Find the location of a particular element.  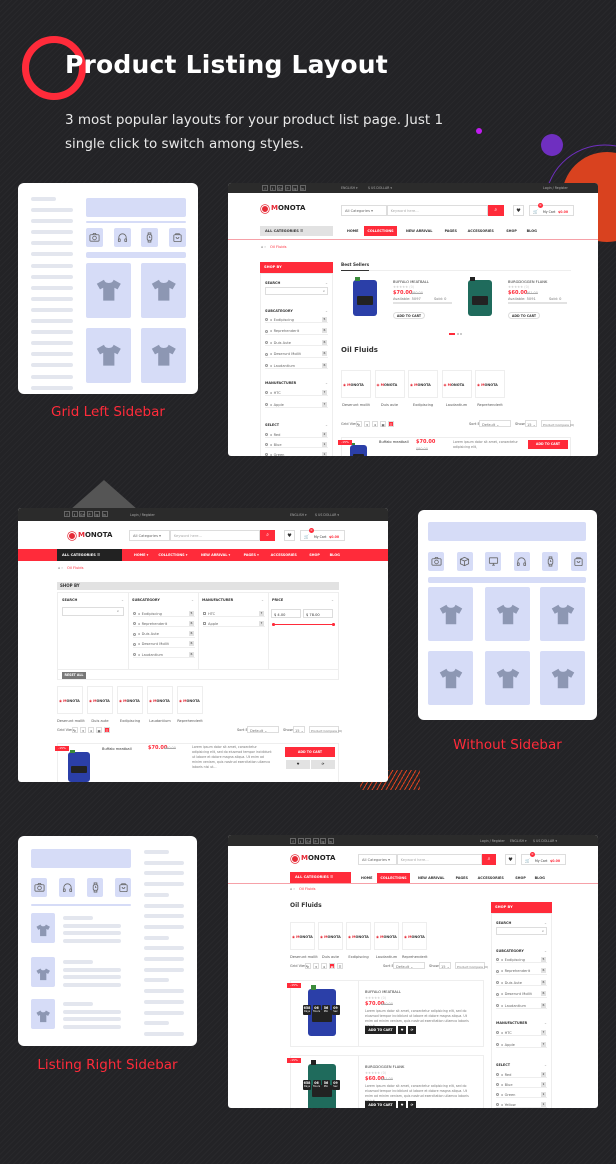

product-name: BUFFALO MEATBALL is located at coordinates (383, 992).